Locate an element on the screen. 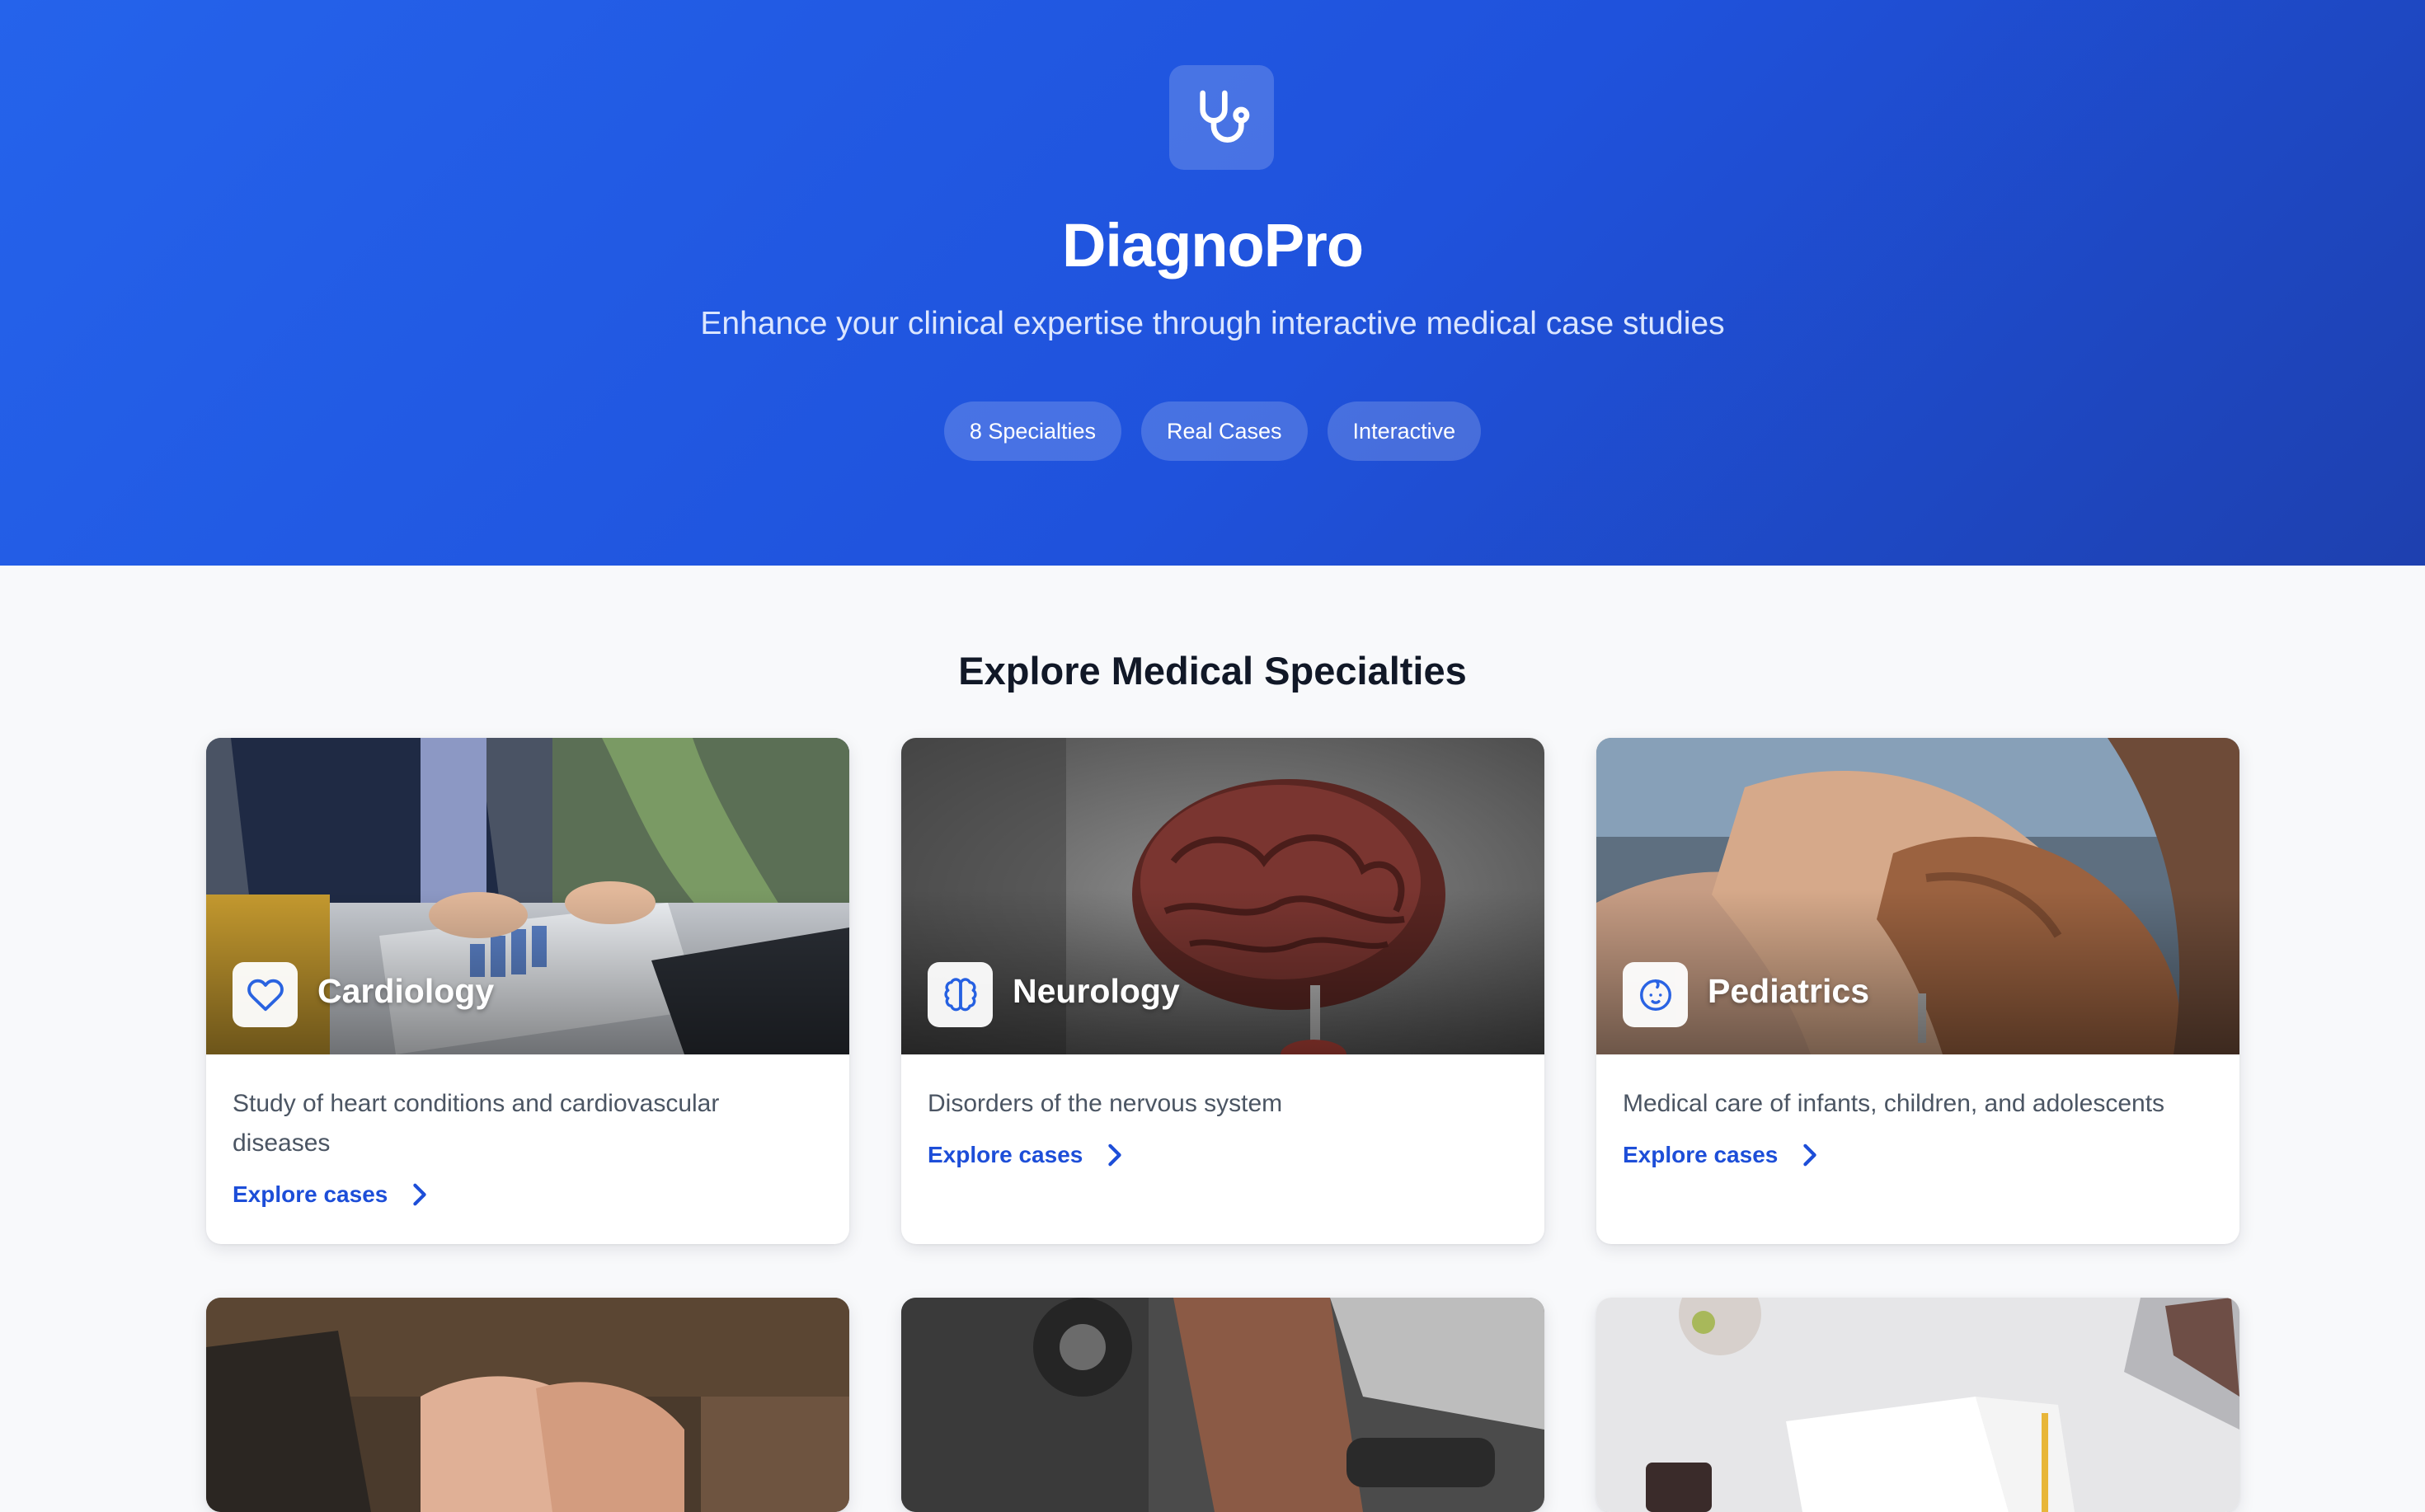 The height and width of the screenshot is (1512, 2425). pill-interactive: Interactive is located at coordinates (1404, 431).